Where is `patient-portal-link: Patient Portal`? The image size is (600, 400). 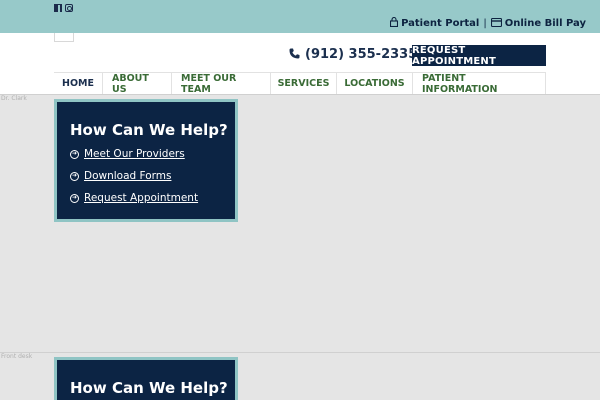 patient-portal-link: Patient Portal is located at coordinates (440, 23).